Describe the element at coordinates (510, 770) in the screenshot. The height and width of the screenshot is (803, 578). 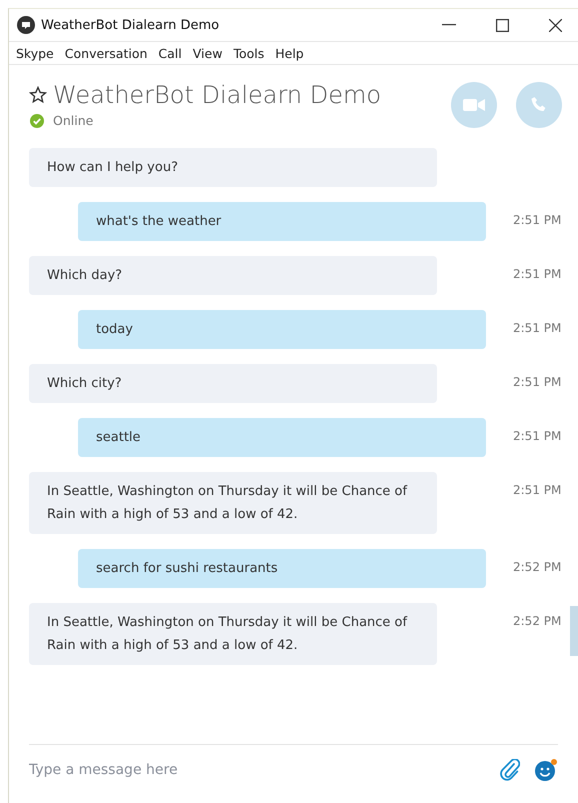
I see `paperclip-icon` at that location.